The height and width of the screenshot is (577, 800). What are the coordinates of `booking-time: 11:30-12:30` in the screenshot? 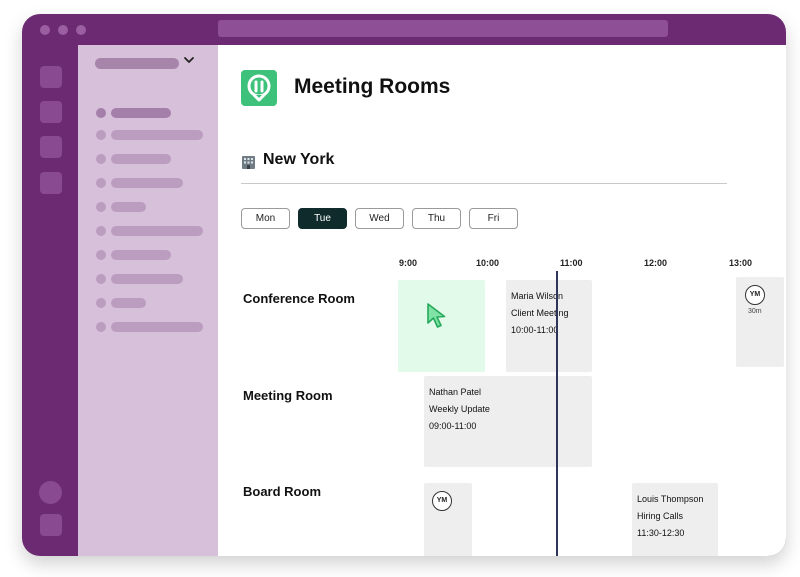 It's located at (661, 533).